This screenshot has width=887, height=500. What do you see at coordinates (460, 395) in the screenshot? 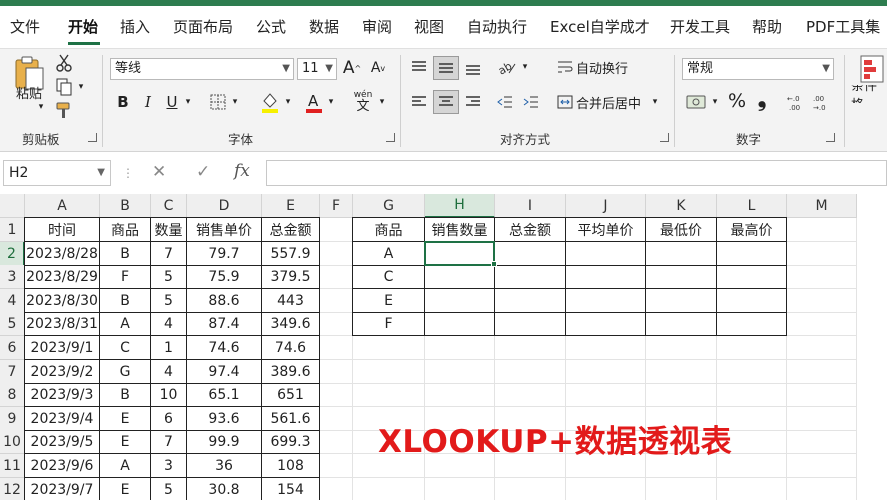
I see `cell-empty-h8` at bounding box center [460, 395].